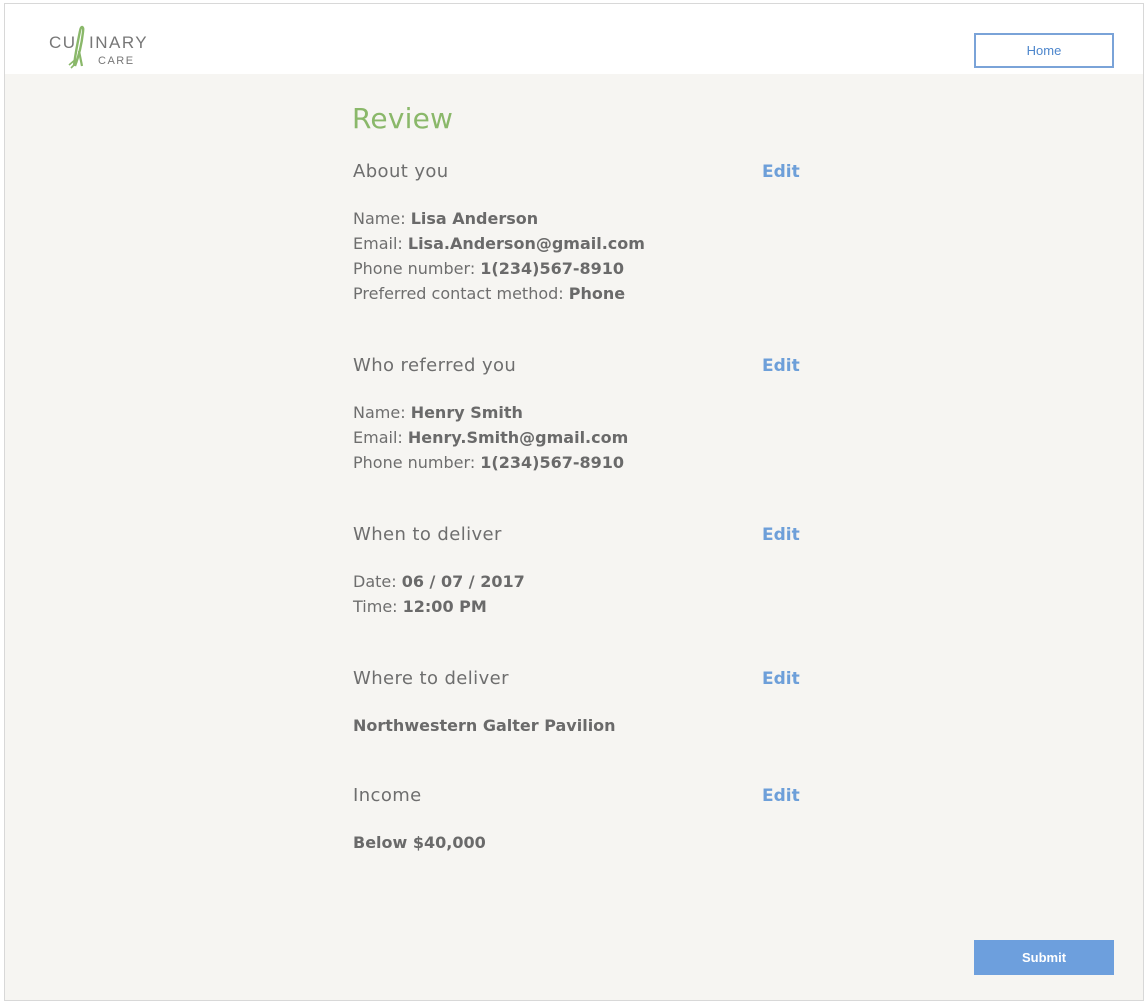  What do you see at coordinates (427, 534) in the screenshot?
I see `section-title: When to deliver` at bounding box center [427, 534].